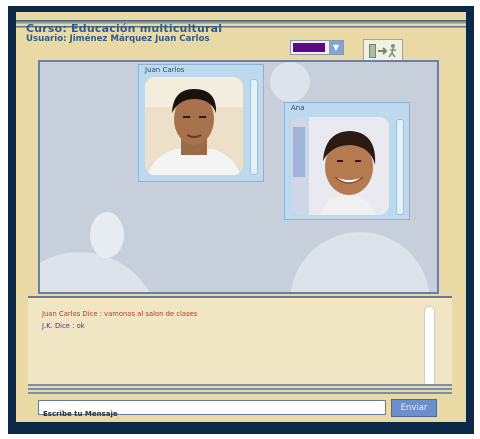 The width and height of the screenshot is (480, 439). I want to click on message-input, so click(212, 414).